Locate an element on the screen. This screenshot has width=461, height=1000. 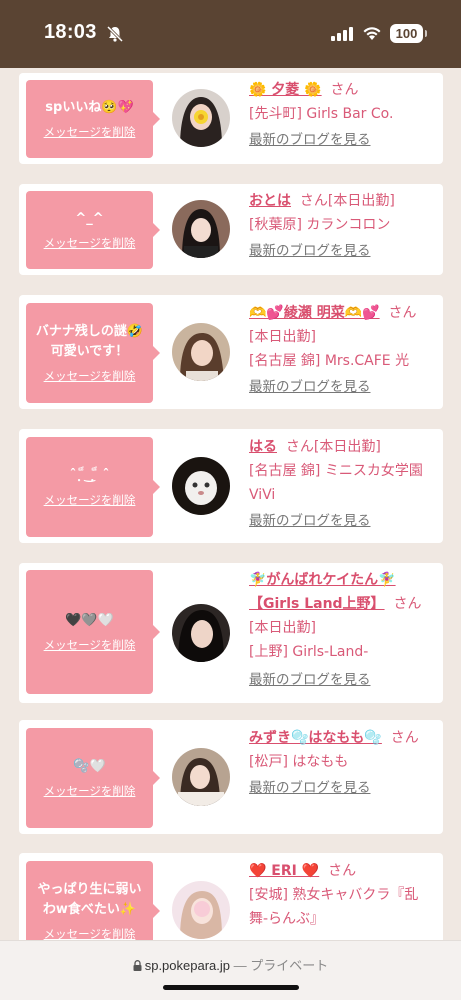
shop-info: [名古屋 錦] Mrs.CAFE 光 is located at coordinates (329, 361).